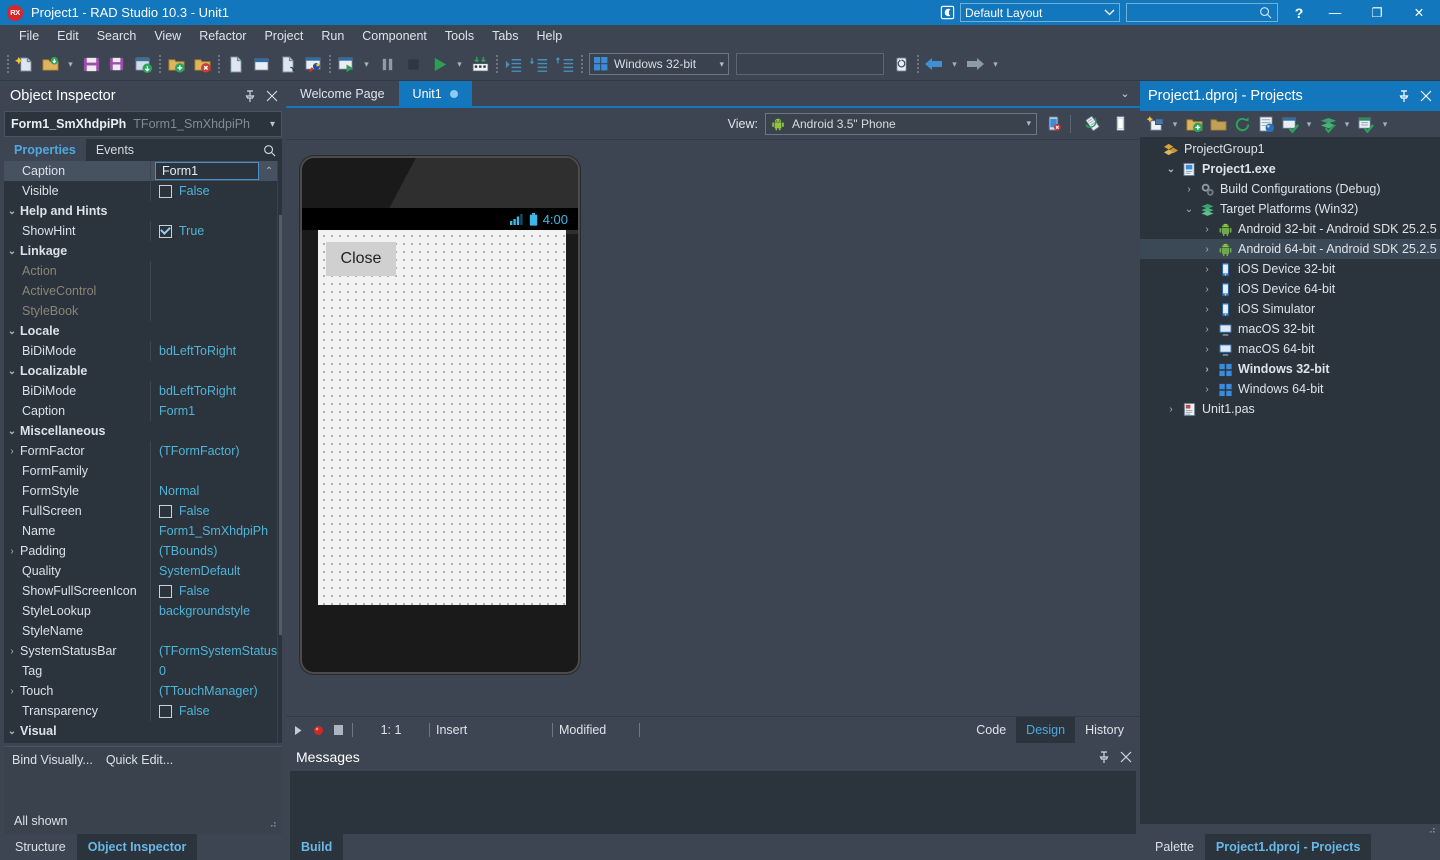 This screenshot has width=1440, height=860. I want to click on property-row: Quality SystemDefault, so click(140, 571).